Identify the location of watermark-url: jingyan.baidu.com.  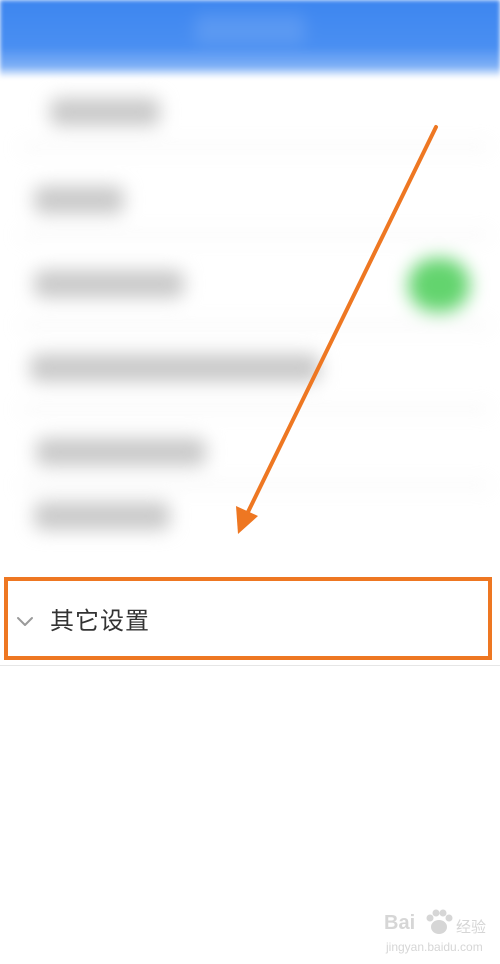
(434, 947).